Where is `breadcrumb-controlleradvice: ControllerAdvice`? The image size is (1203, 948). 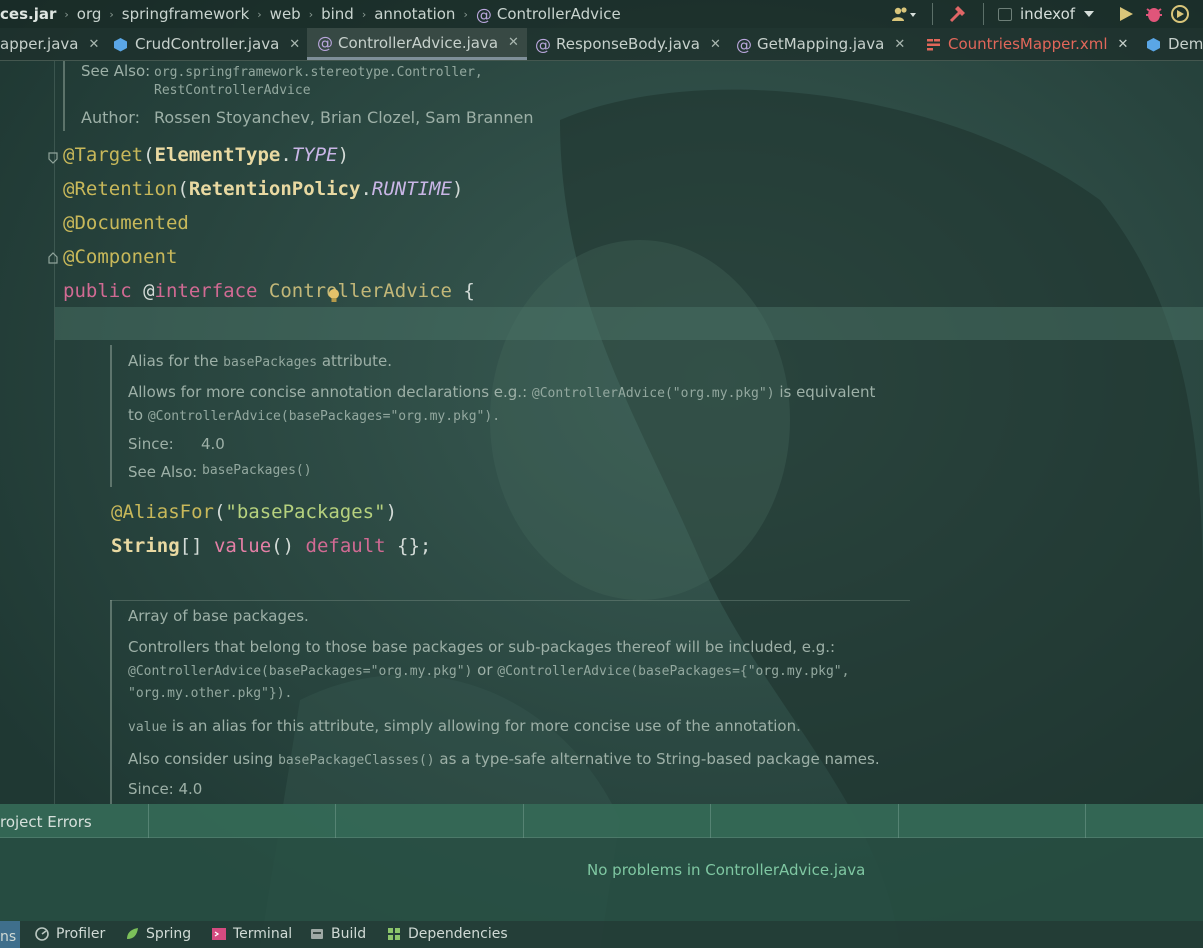
breadcrumb-controlleradvice: ControllerAdvice is located at coordinates (559, 14).